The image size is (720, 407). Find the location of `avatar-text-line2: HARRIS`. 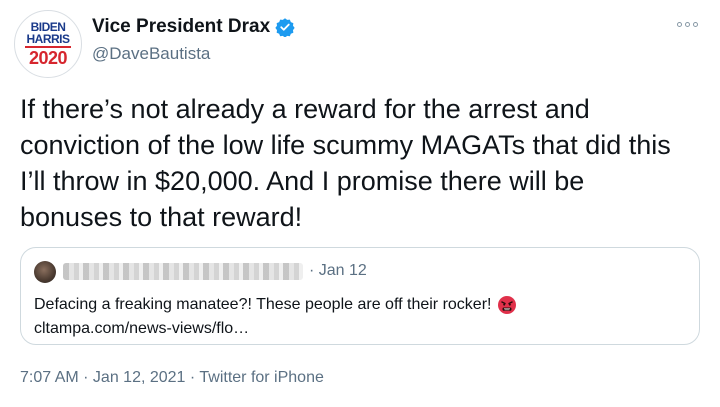

avatar-text-line2: HARRIS is located at coordinates (48, 39).